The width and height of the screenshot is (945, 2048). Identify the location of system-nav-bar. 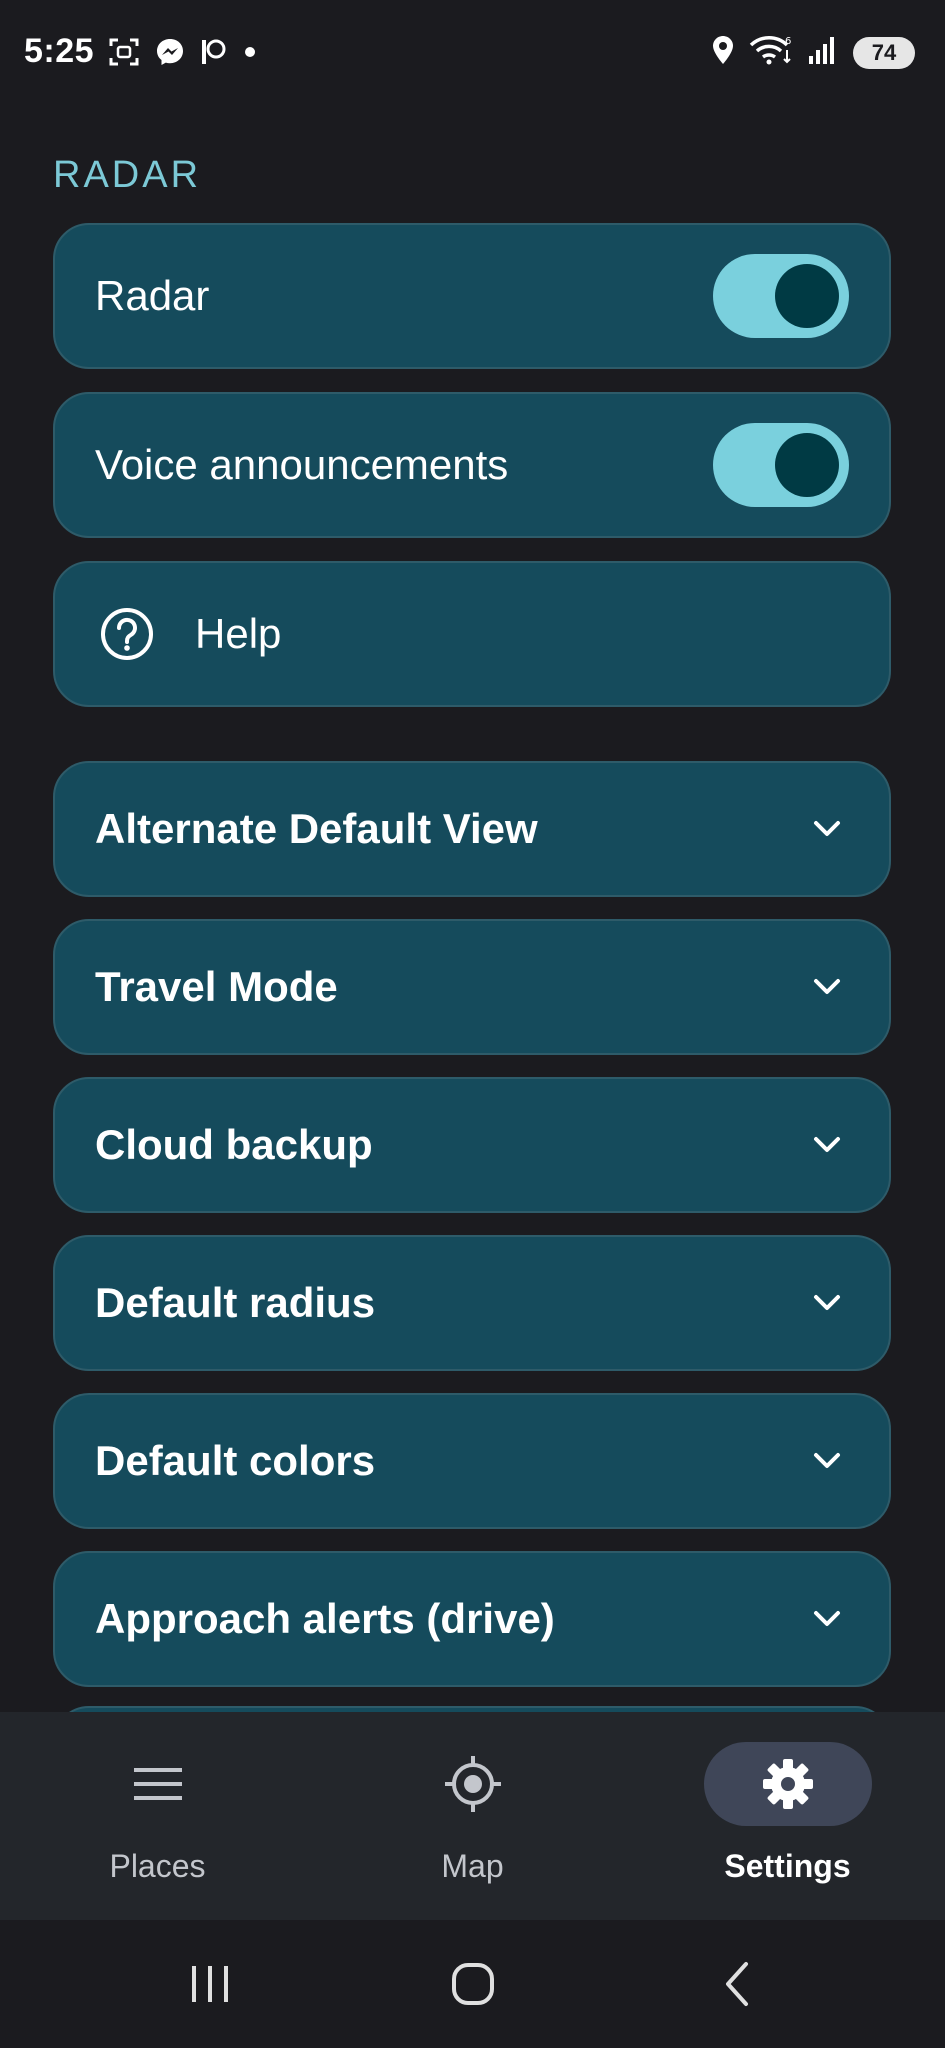
(472, 1984).